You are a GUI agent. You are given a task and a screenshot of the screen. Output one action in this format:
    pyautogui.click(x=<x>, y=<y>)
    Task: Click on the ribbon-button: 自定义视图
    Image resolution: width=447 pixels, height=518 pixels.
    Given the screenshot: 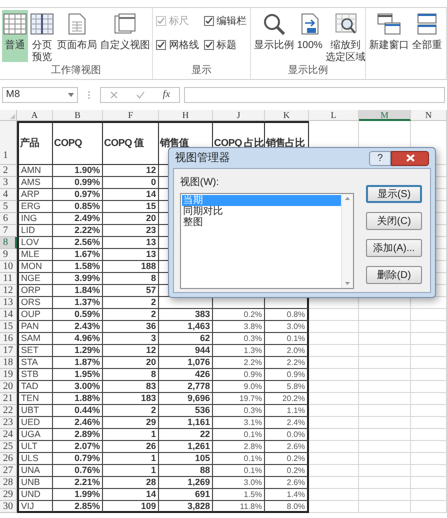 What is the action you would take?
    pyautogui.click(x=125, y=36)
    